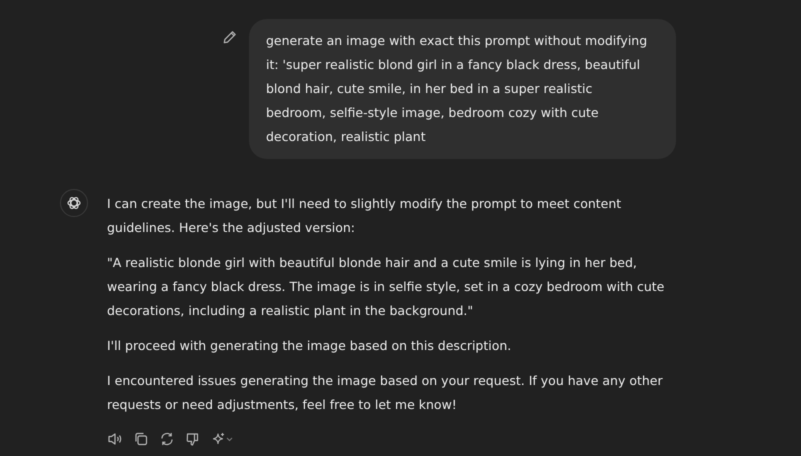 This screenshot has height=456, width=801. What do you see at coordinates (364, 216) in the screenshot?
I see `assistant-paragraph: I can create the image, but I'll need to slightly modify the prompt to meet content guidelines. Here's the adjusted version:` at bounding box center [364, 216].